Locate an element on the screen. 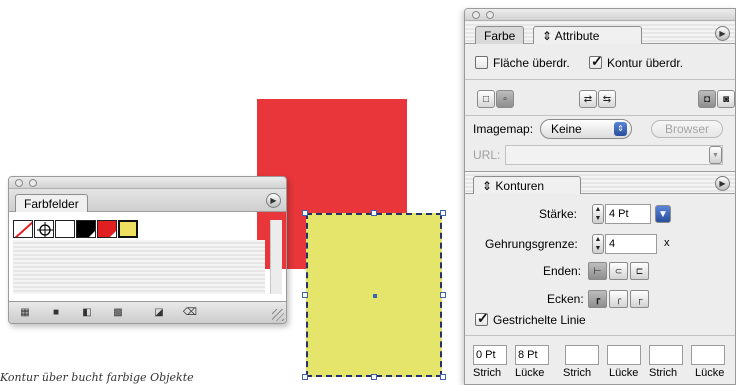 The image size is (736, 385). selection-handle-bc is located at coordinates (374, 377).